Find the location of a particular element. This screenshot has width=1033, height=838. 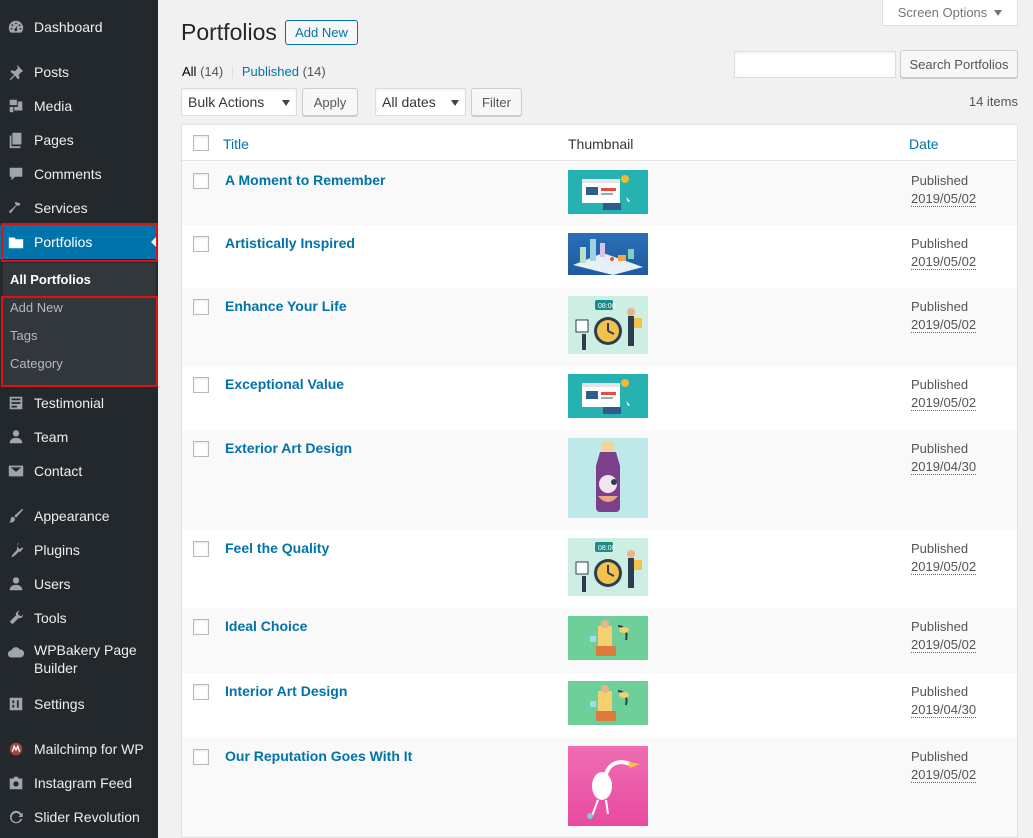

menu-mailchimp: Mailchimp for WP is located at coordinates (79, 749).